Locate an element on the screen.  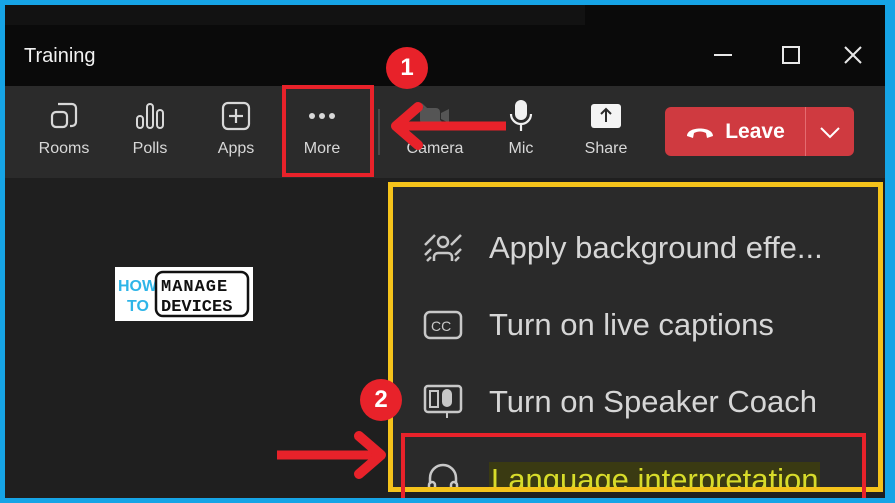
howtomanagedevices-logo: HOW TO MANAGE DEVICES is located at coordinates (184, 294).